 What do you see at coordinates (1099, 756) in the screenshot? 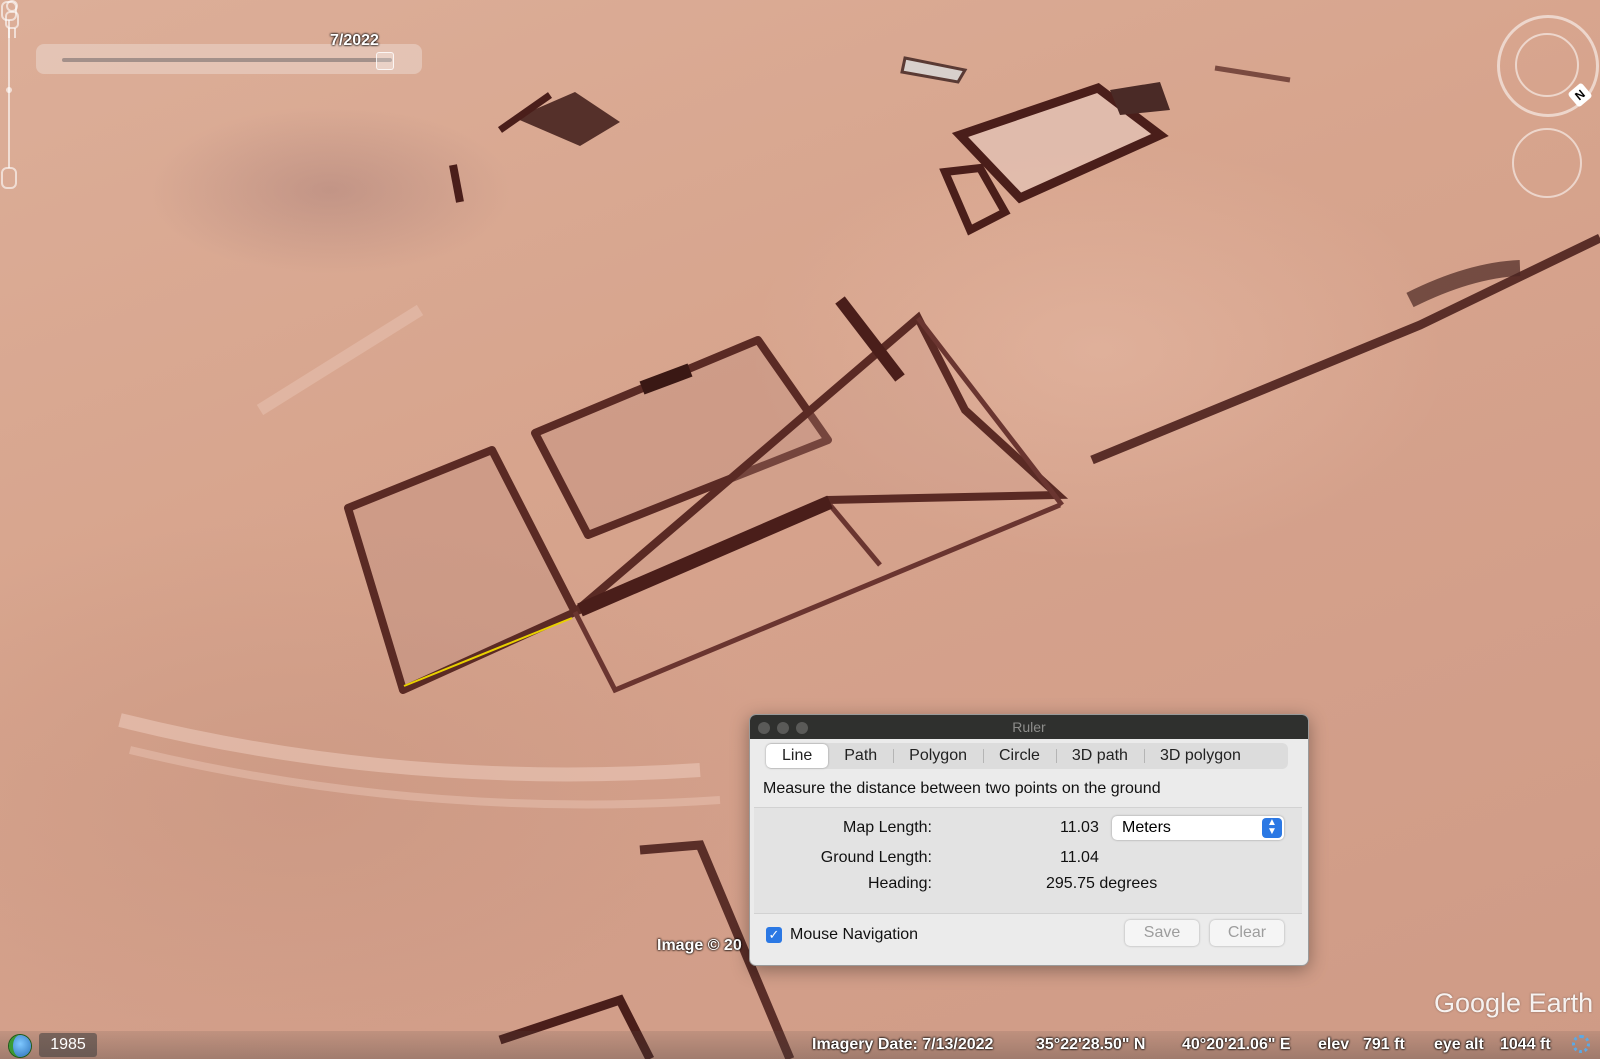
I see `tab-3d-path: 3D path` at bounding box center [1099, 756].